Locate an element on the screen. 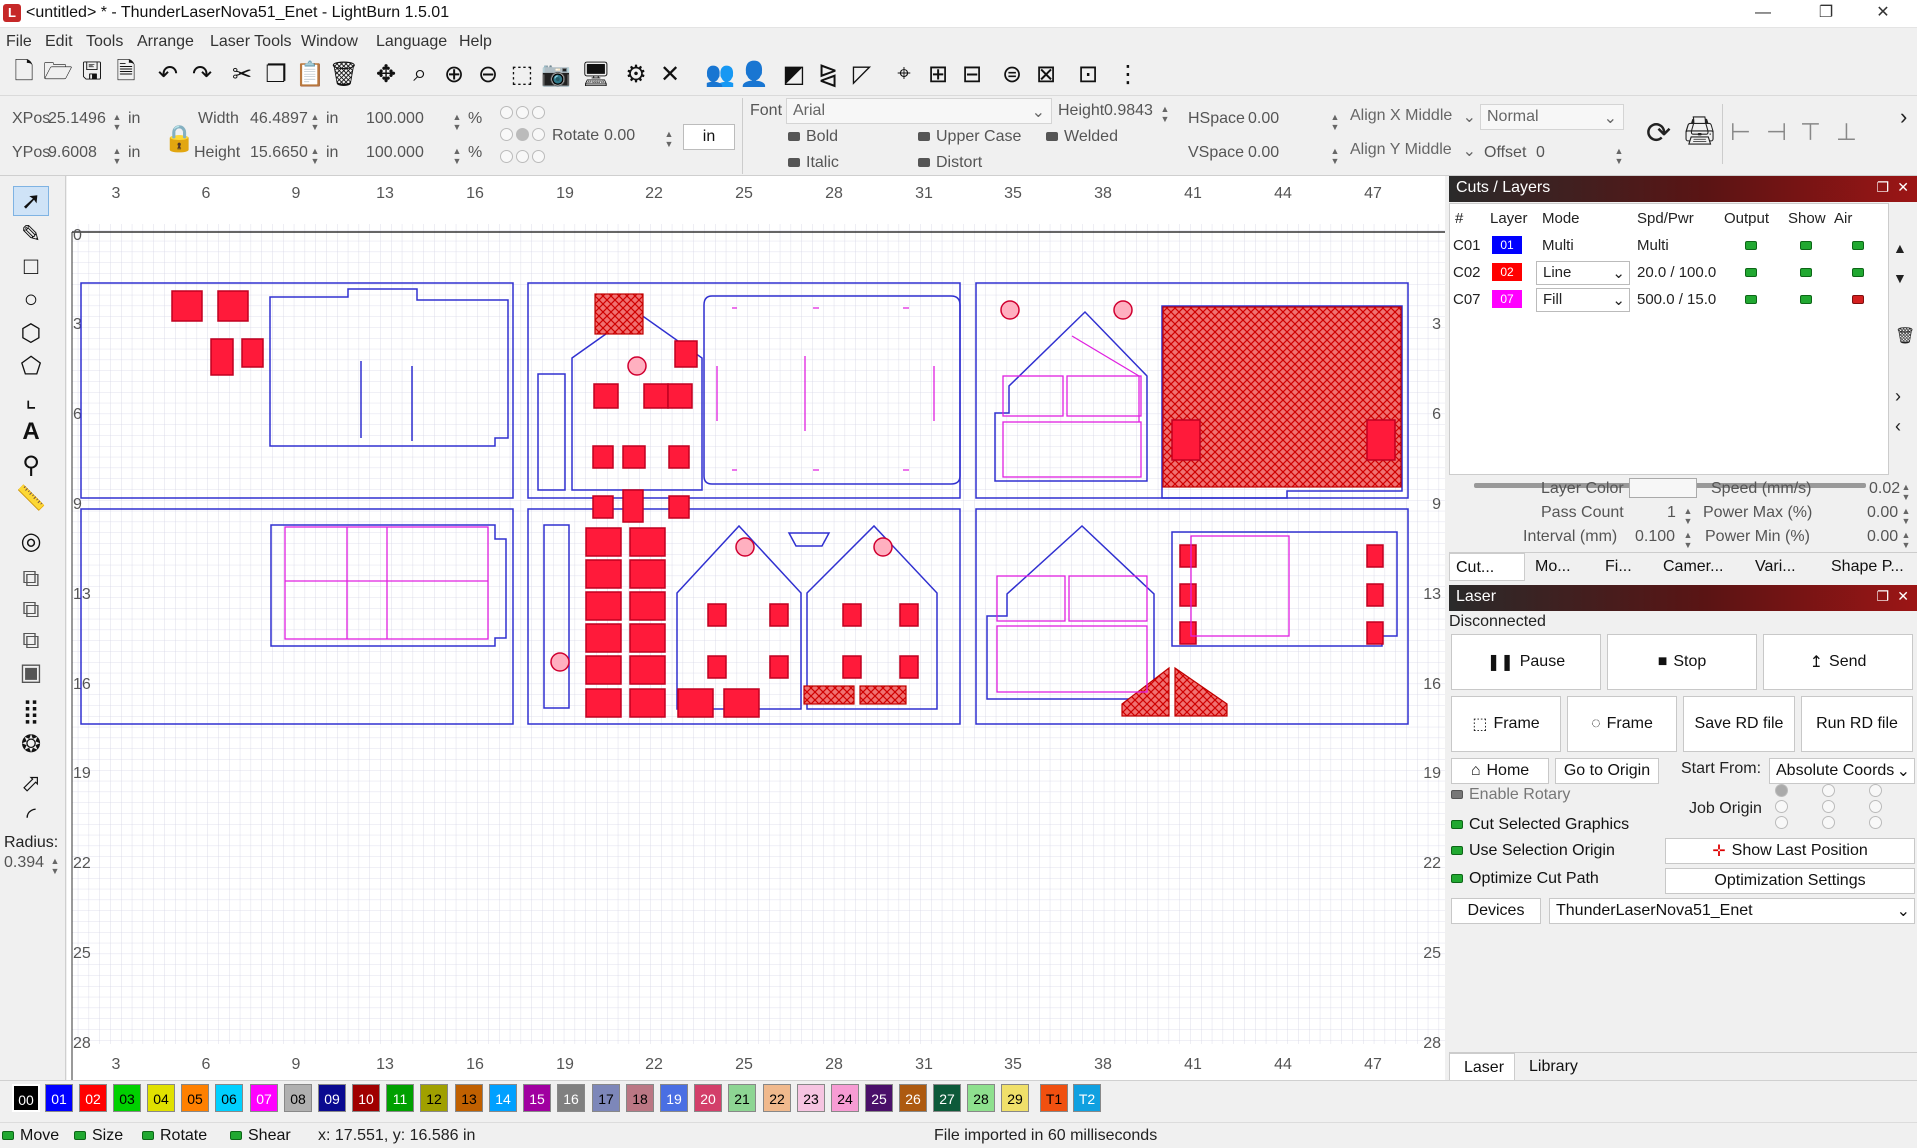  palette-swatch-22: 22 is located at coordinates (777, 1098).